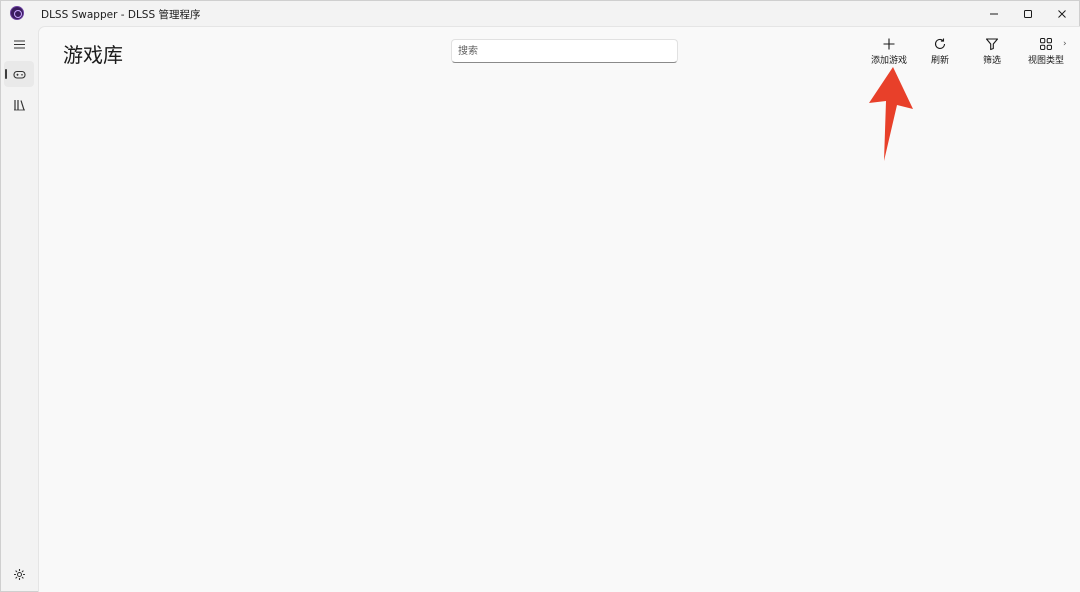 The height and width of the screenshot is (592, 1080). I want to click on chevron-right-icon: ›, so click(1065, 44).